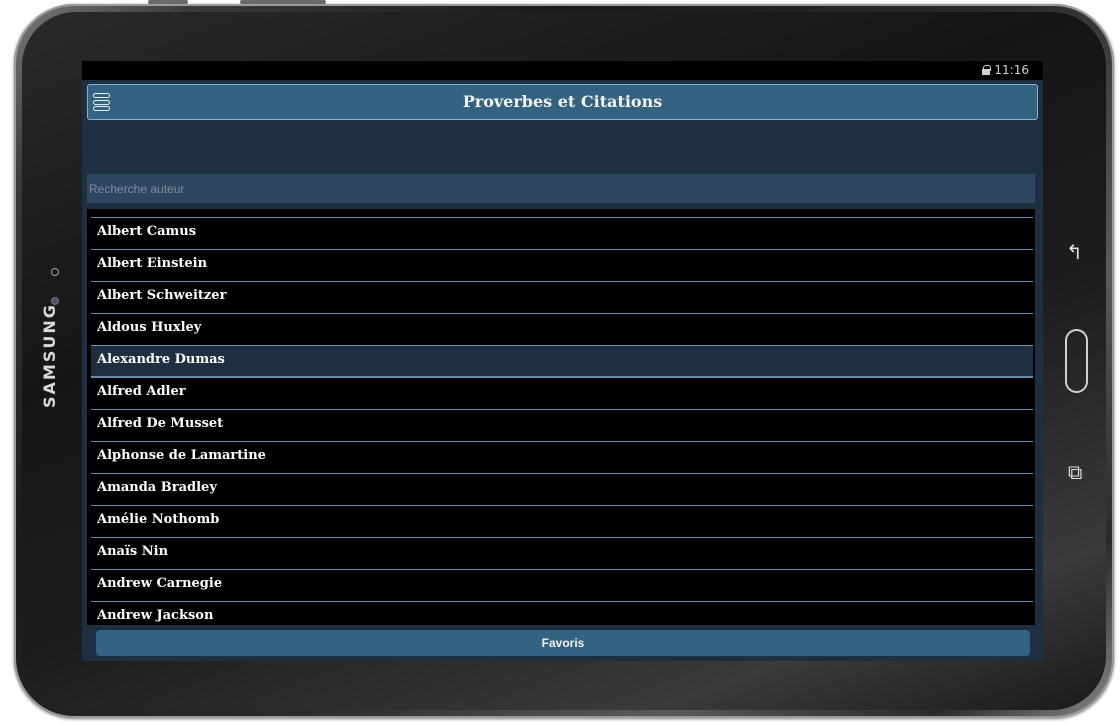 The width and height of the screenshot is (1120, 723). What do you see at coordinates (168, 2) in the screenshot?
I see `power-button` at bounding box center [168, 2].